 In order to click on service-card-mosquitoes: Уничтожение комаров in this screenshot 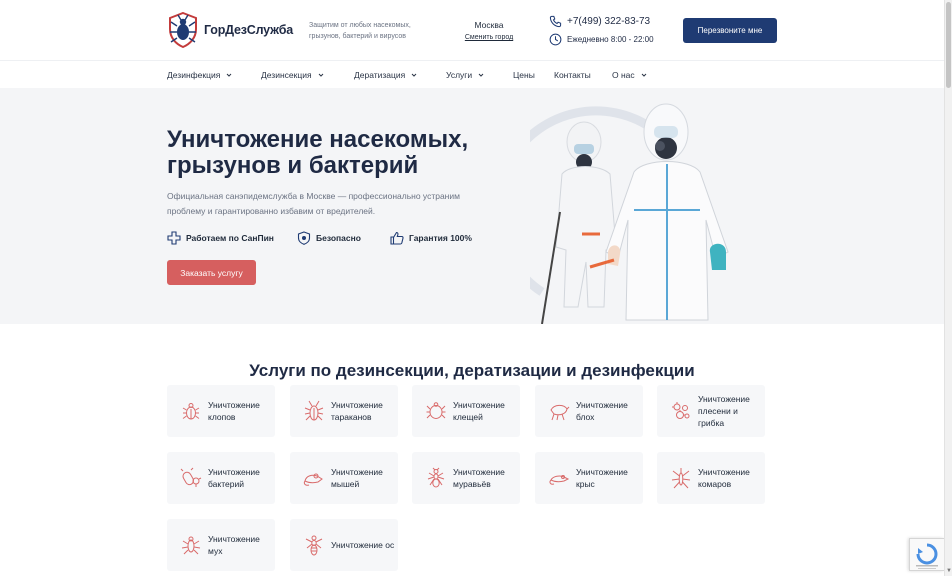, I will do `click(711, 478)`.